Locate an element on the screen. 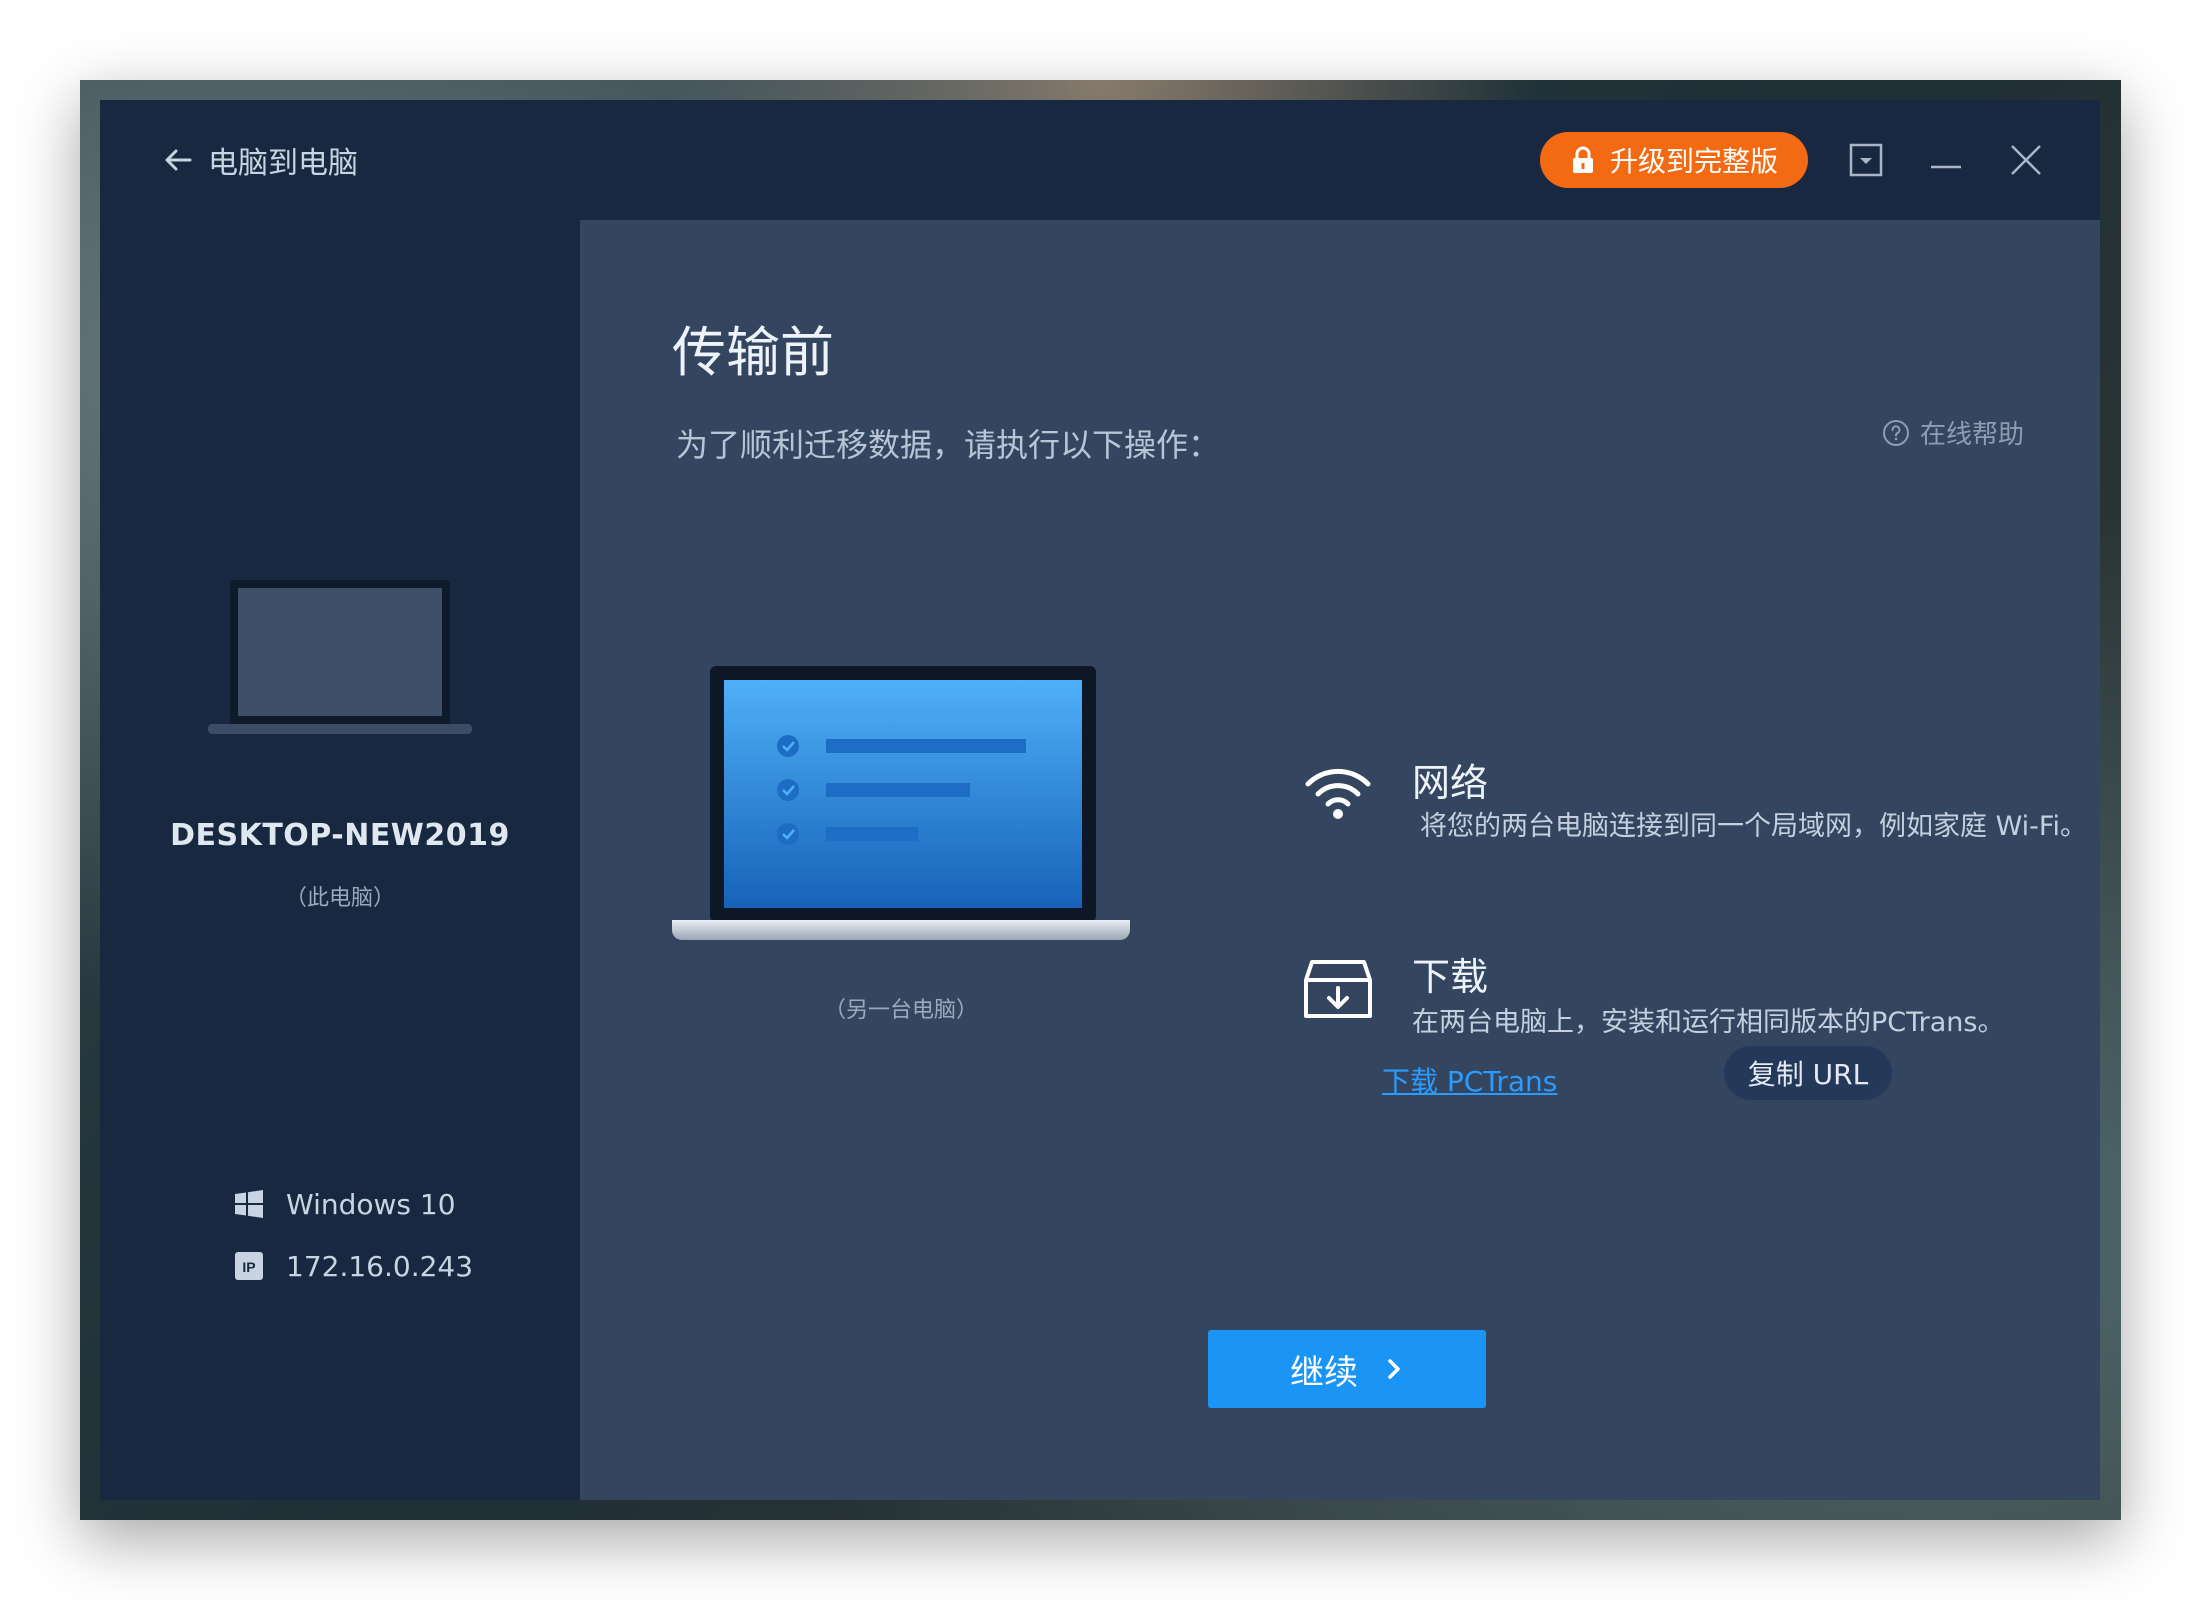 This screenshot has width=2200, height=1600. download-step-title: 下载 is located at coordinates (1450, 977).